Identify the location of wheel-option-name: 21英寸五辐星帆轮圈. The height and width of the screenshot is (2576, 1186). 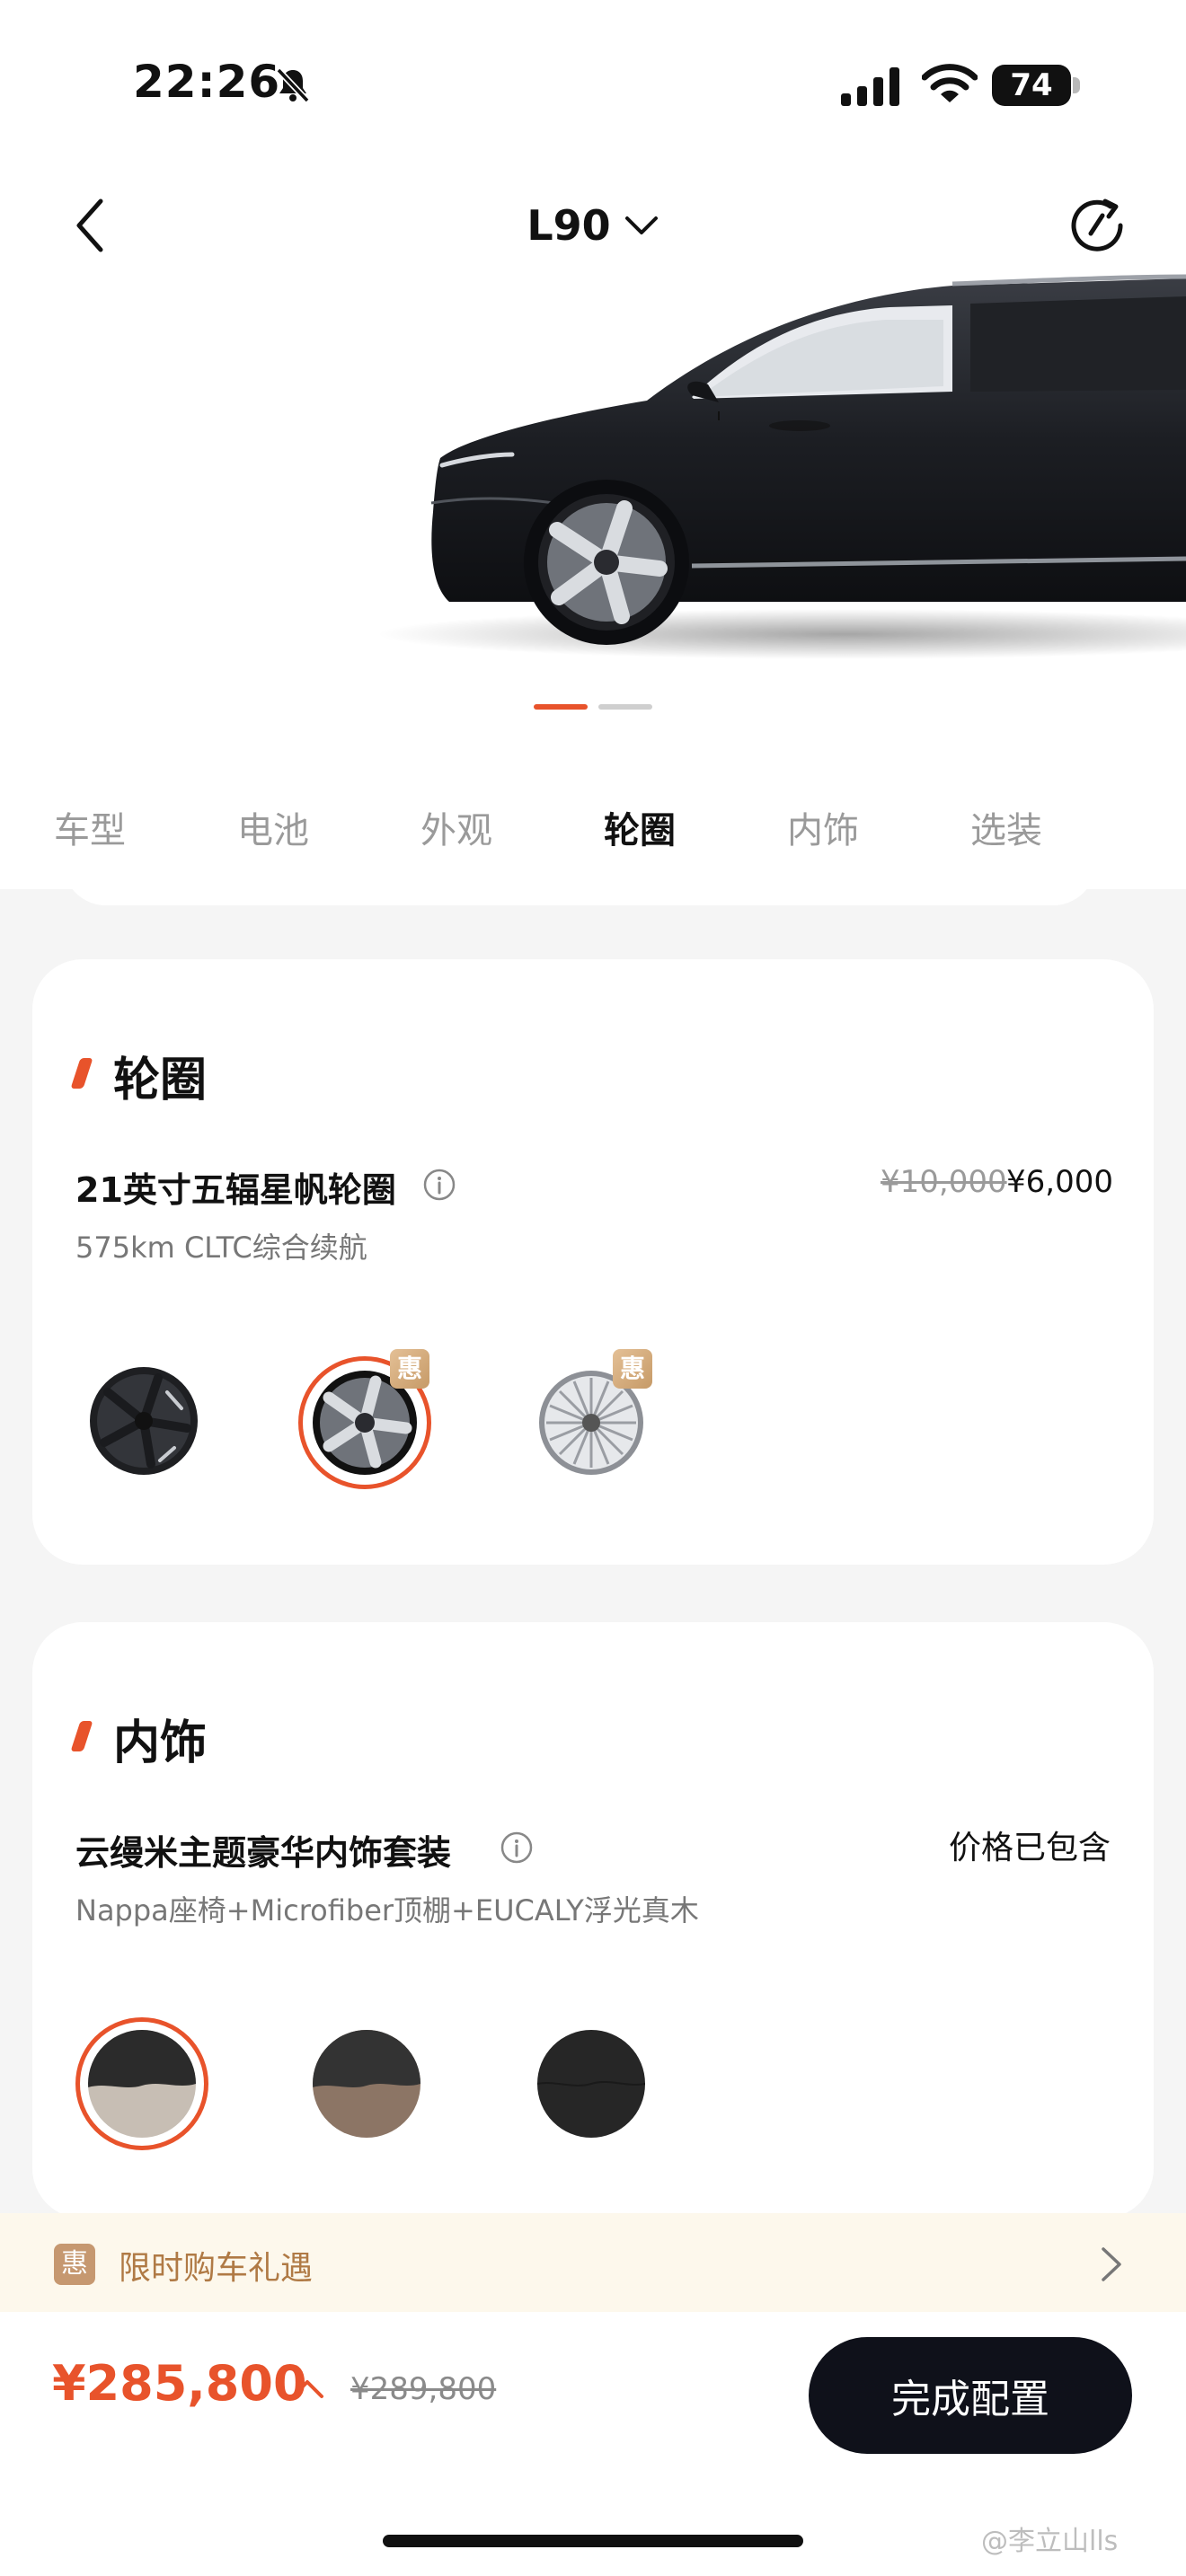
(235, 1190).